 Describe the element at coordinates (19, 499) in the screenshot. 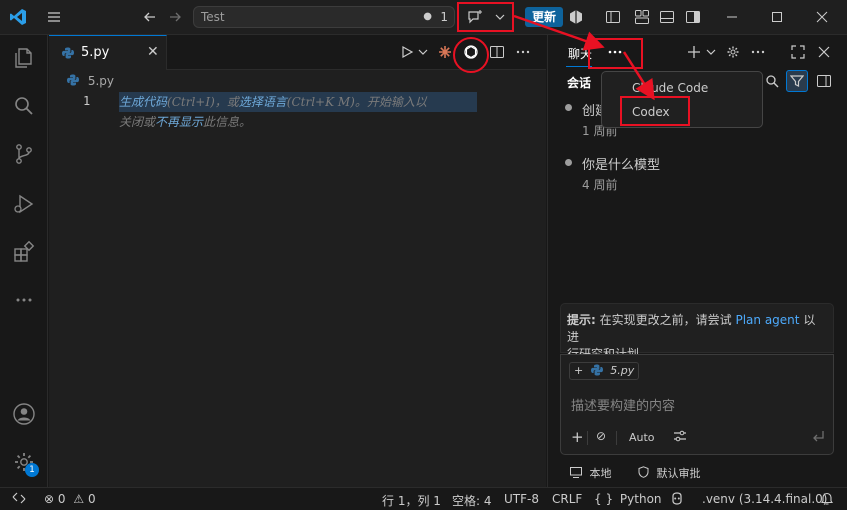

I see `remote-icon` at that location.